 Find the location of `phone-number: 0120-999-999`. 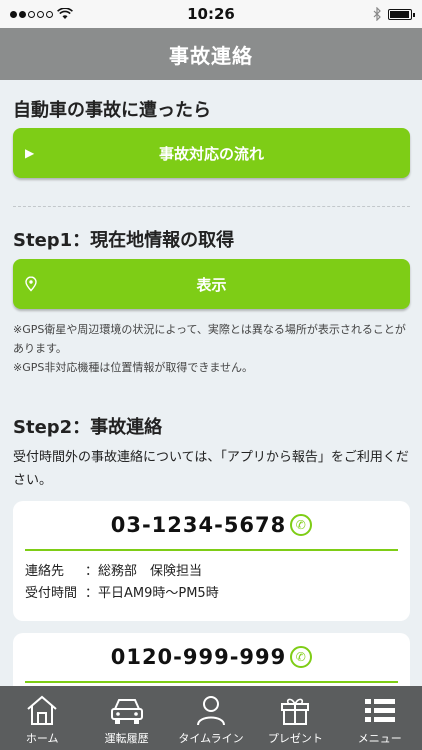

phone-number: 0120-999-999 is located at coordinates (198, 657).